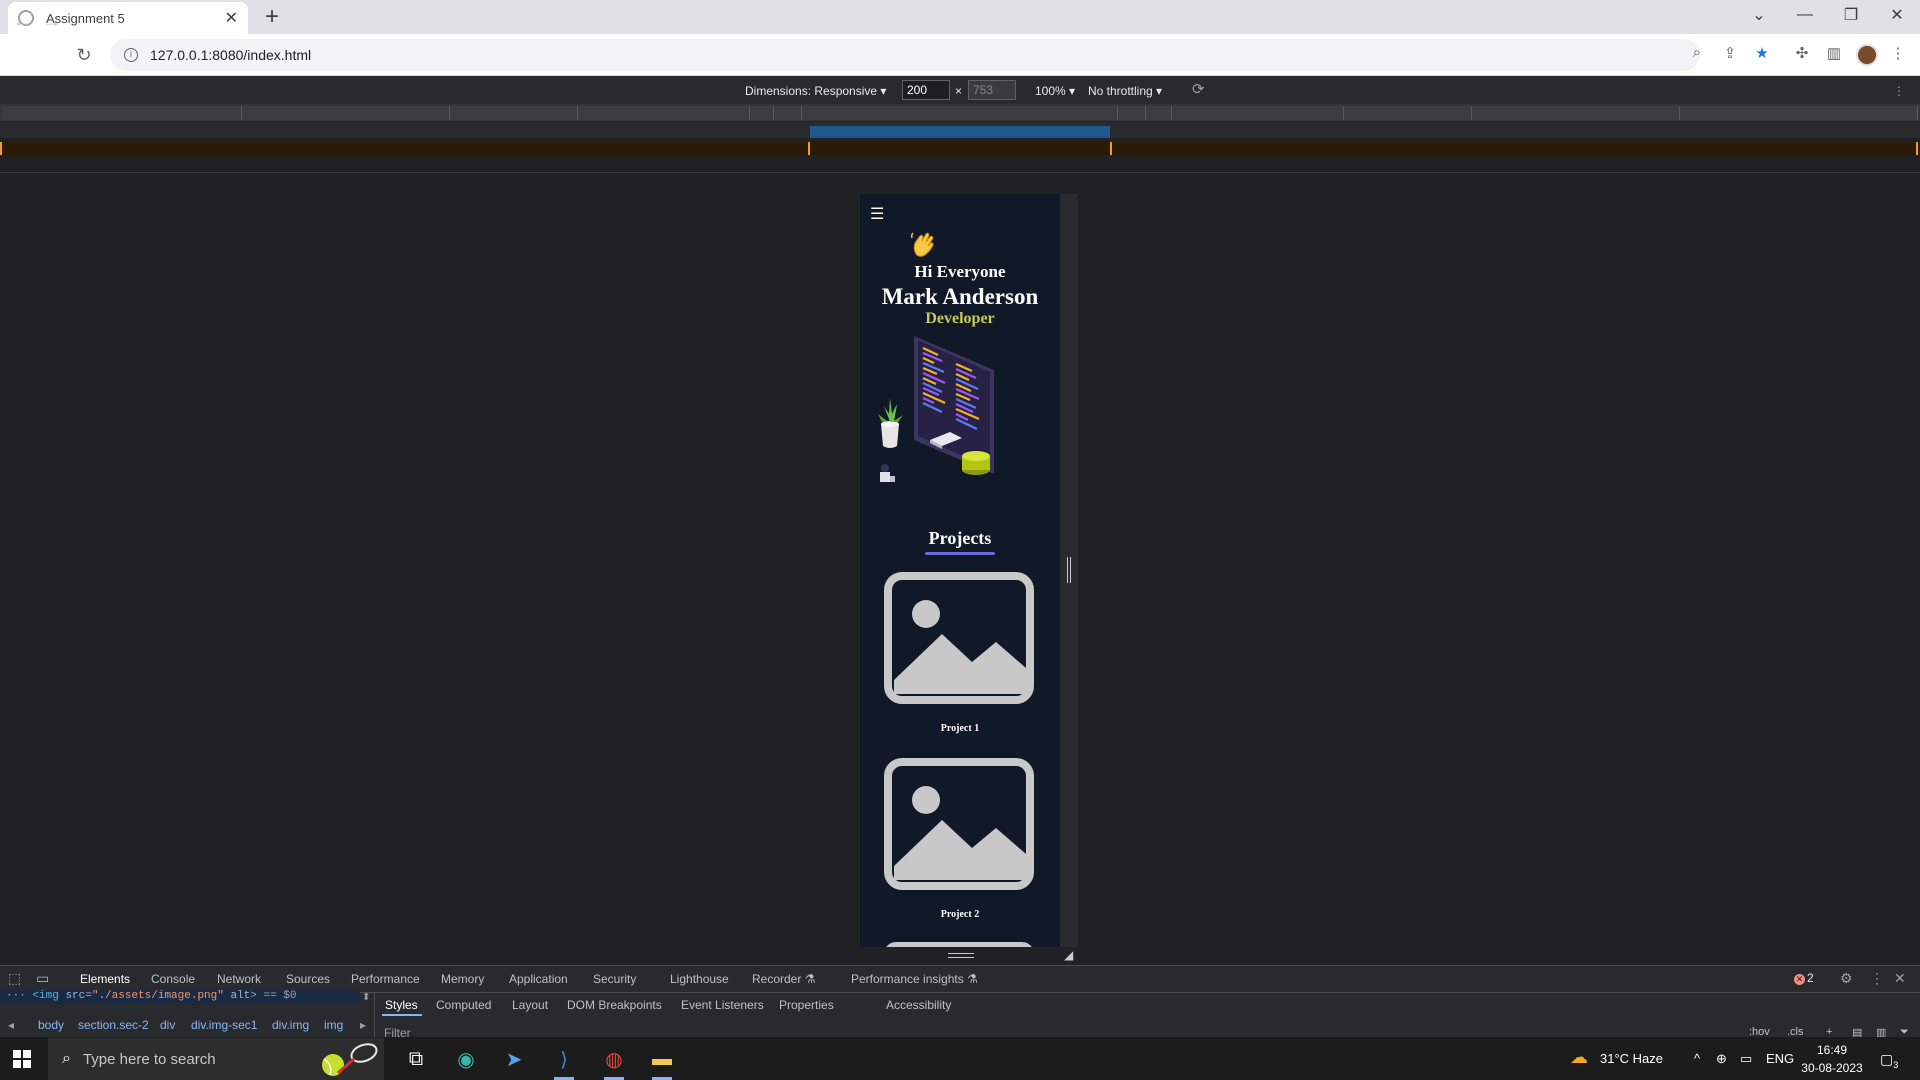 The height and width of the screenshot is (1080, 1920). What do you see at coordinates (1759, 15) in the screenshot?
I see `tab-search-icon: ⌄` at bounding box center [1759, 15].